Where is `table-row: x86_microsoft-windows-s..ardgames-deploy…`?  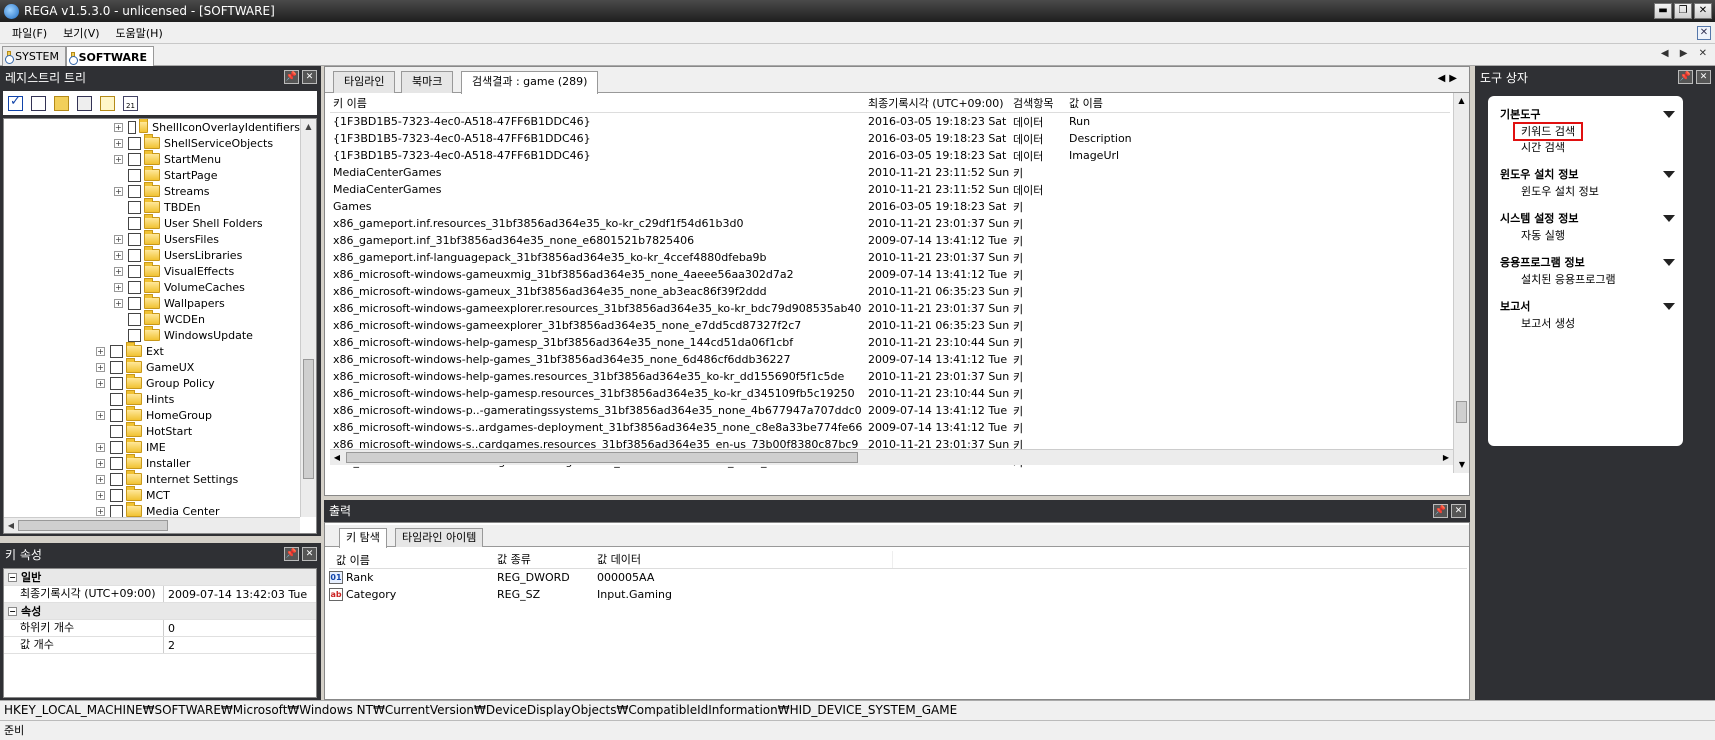
table-row: x86_microsoft-windows-s..ardgames-deploy… is located at coordinates (890, 427).